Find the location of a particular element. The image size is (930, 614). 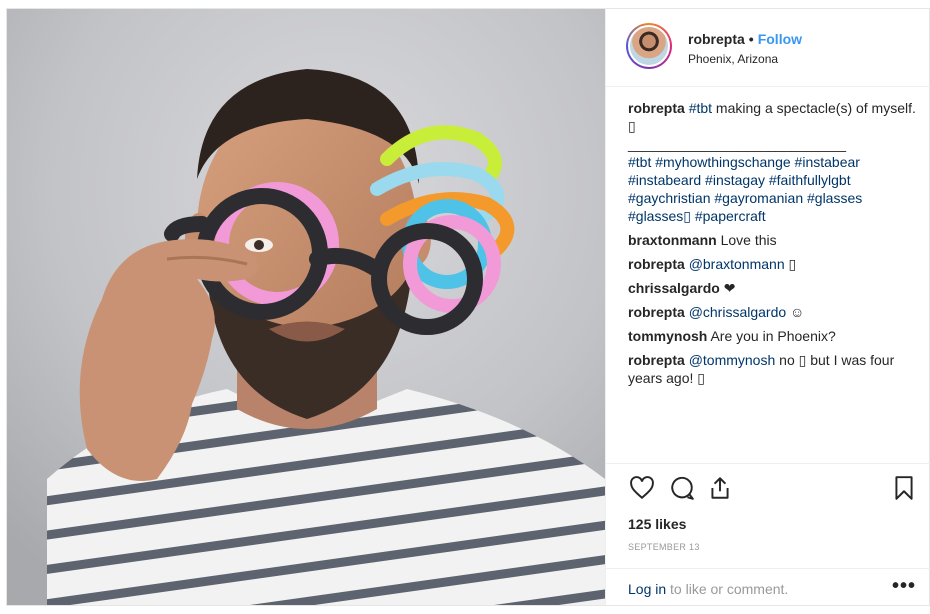

avatar is located at coordinates (649, 46).